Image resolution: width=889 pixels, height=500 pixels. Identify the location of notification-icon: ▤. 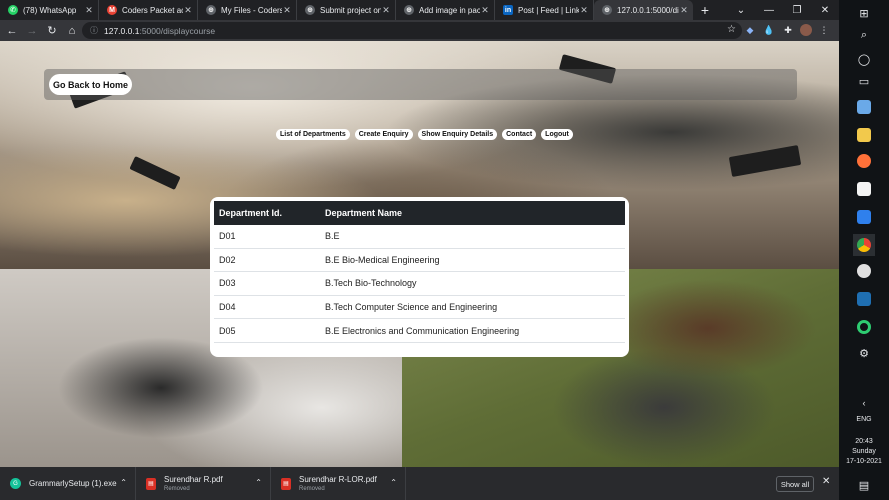
(864, 485).